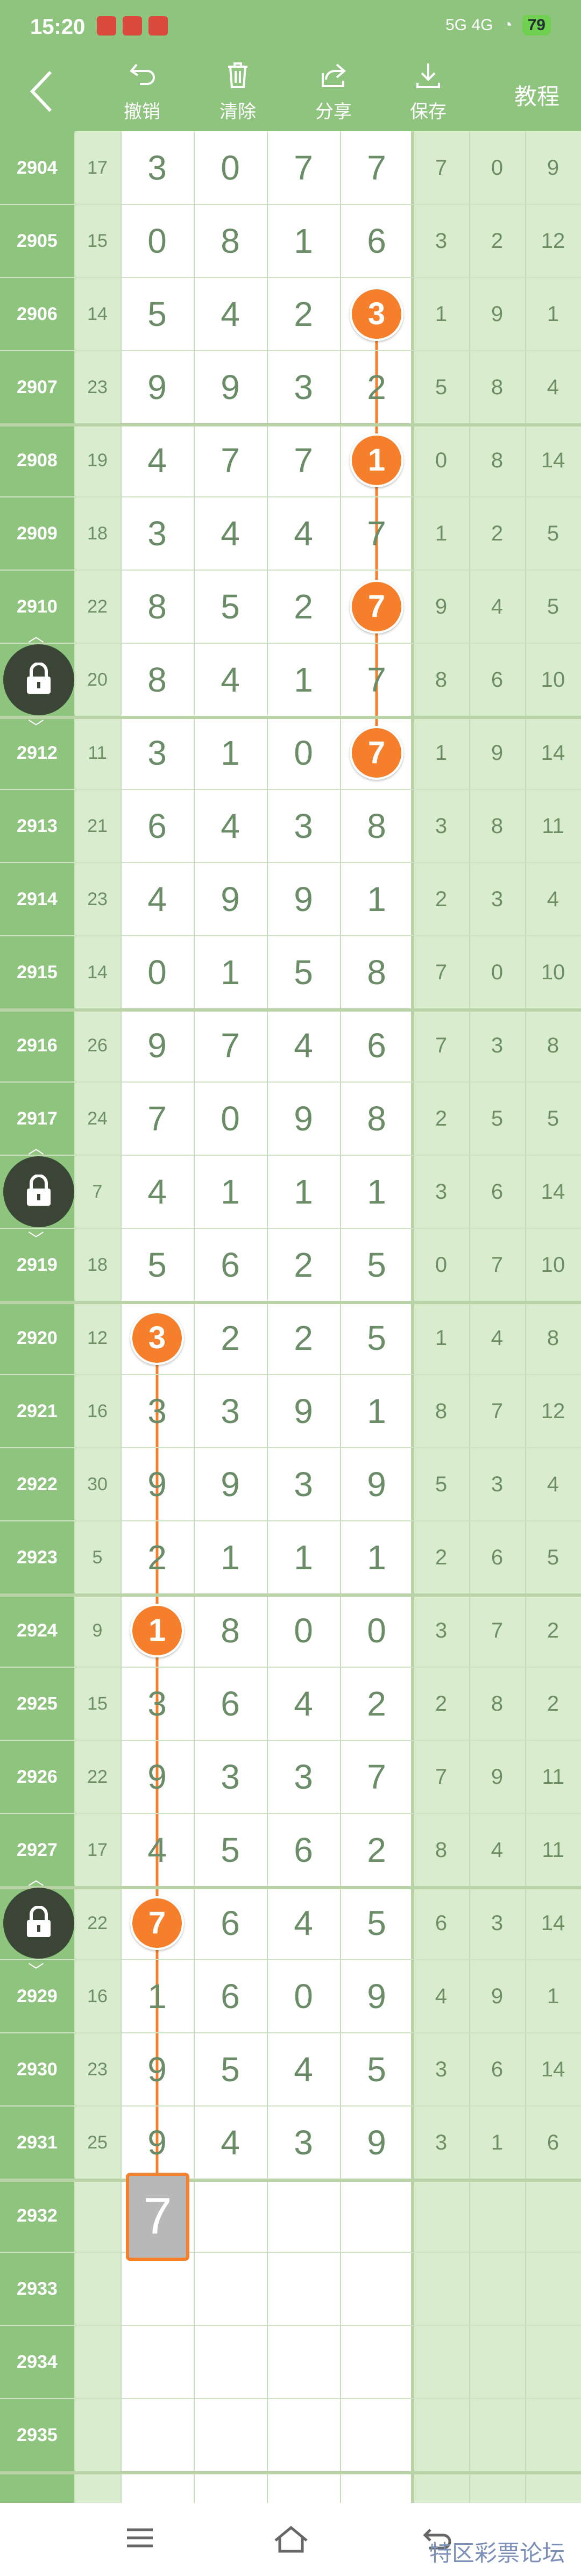  I want to click on menu-icon, so click(145, 2541).